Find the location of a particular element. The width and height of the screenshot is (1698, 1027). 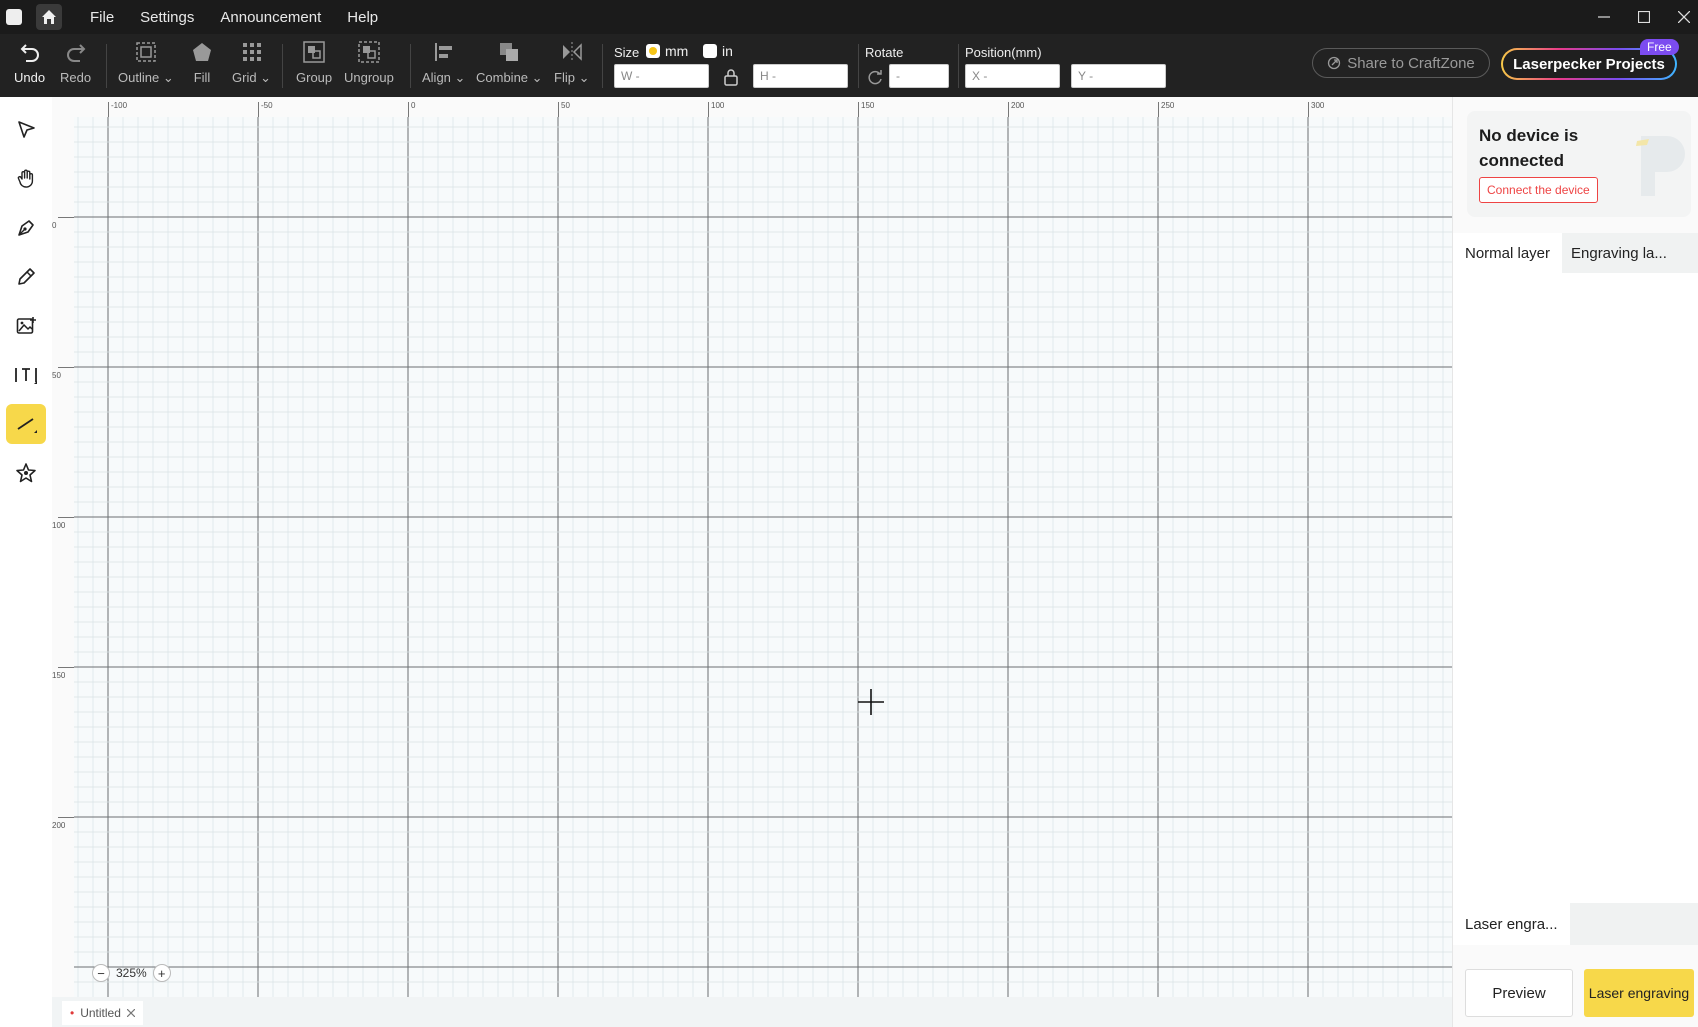

menu-settings: Settings is located at coordinates (167, 17).